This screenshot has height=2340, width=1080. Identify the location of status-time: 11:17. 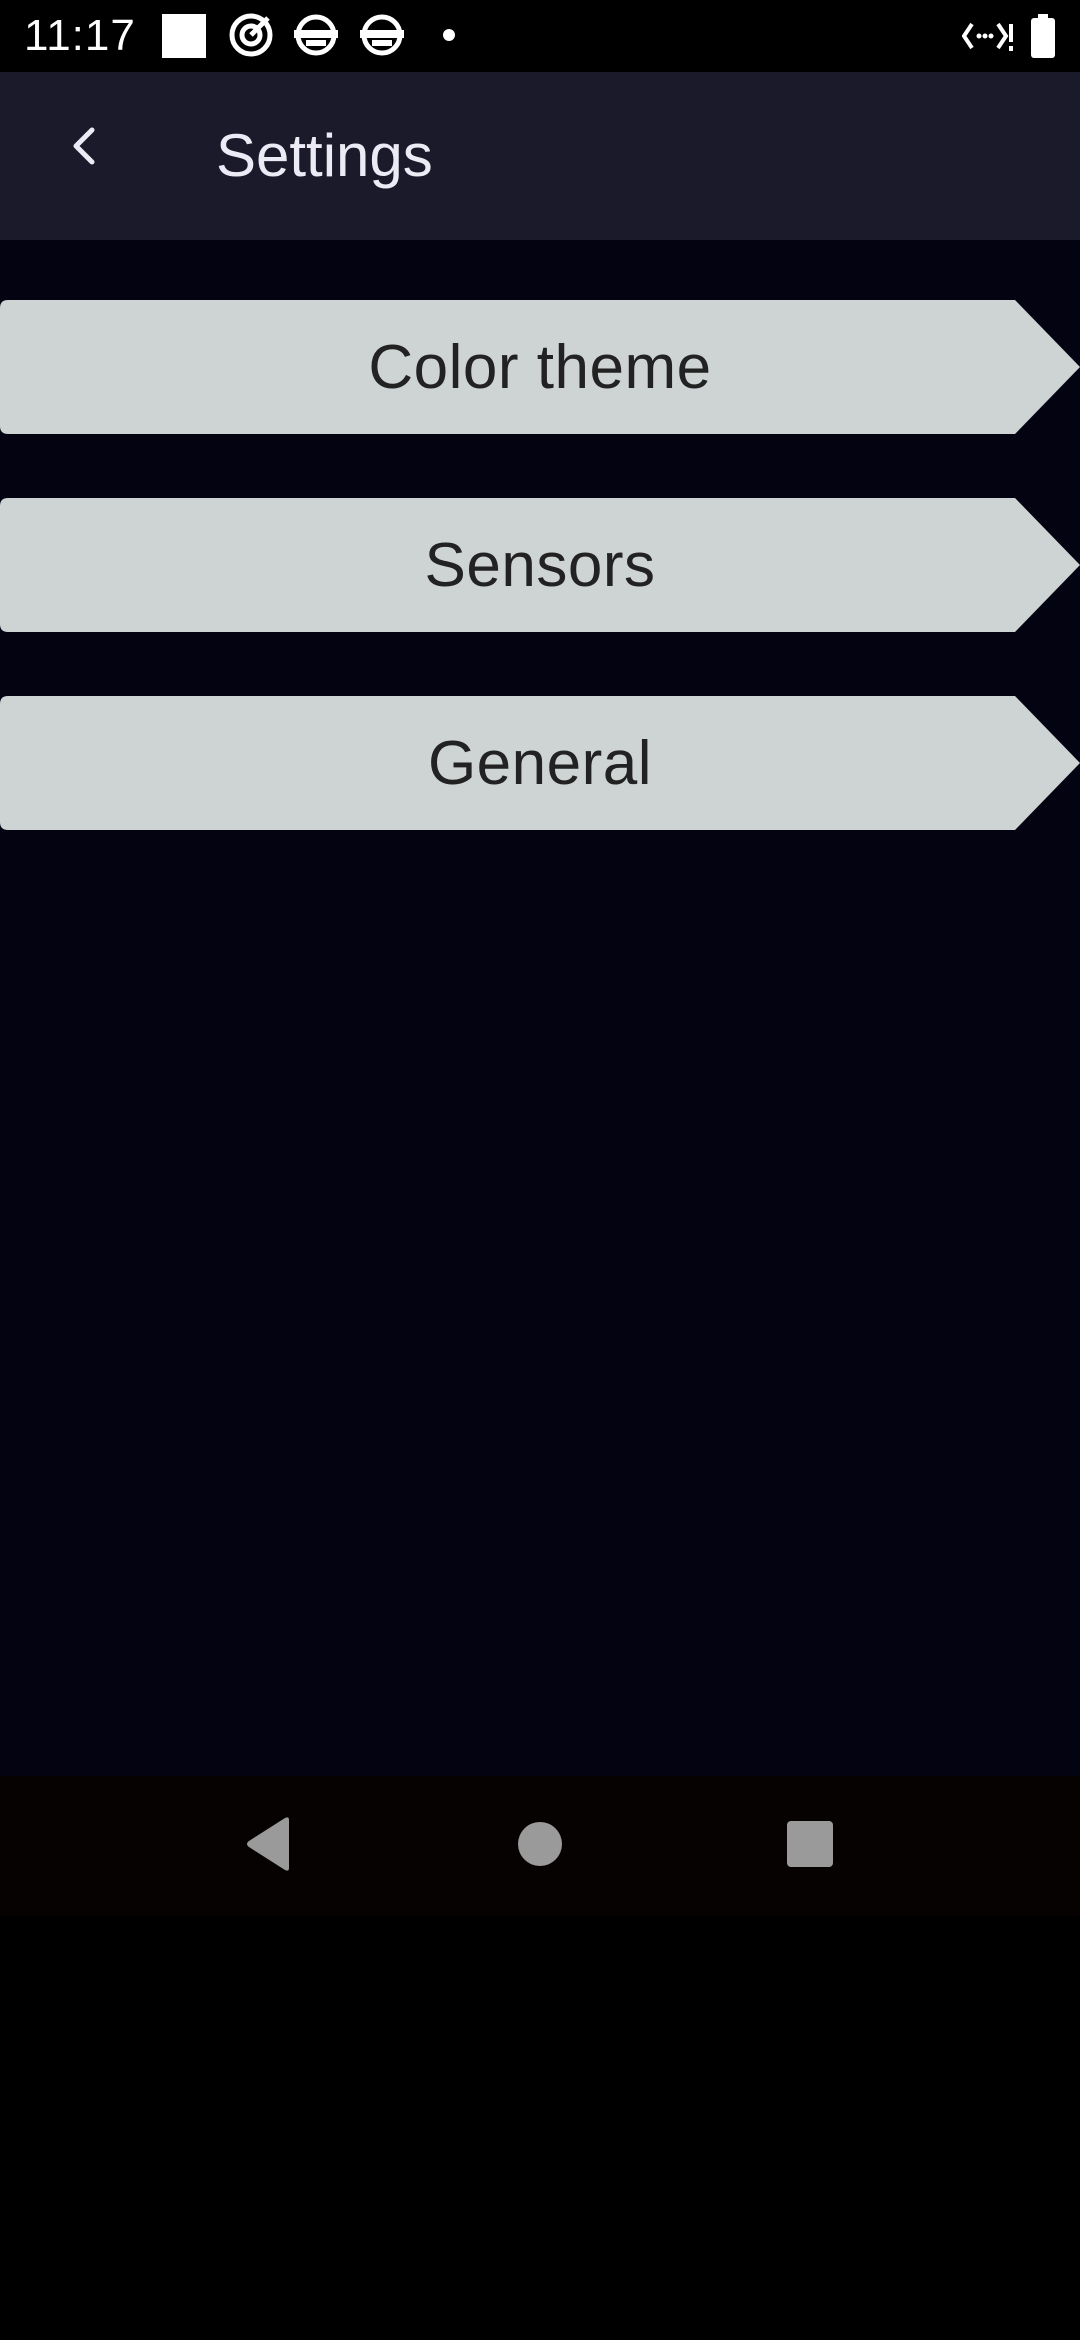
(80, 35).